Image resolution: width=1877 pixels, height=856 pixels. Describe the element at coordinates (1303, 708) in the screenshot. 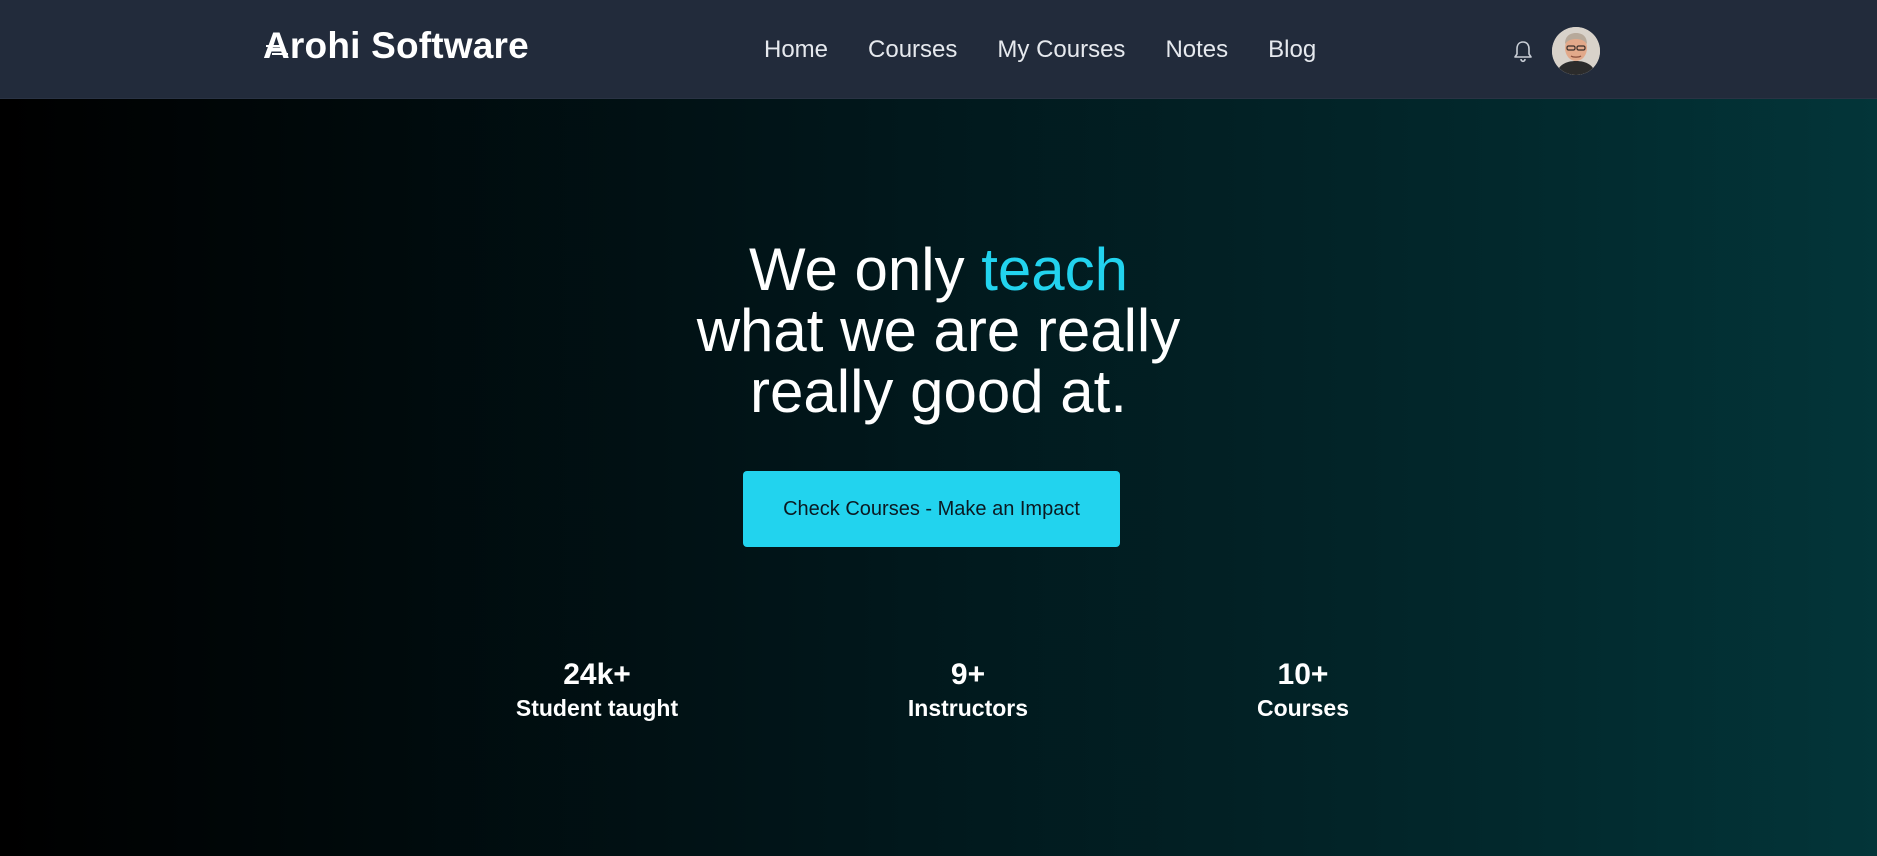

I see `stat-label: Courses` at that location.